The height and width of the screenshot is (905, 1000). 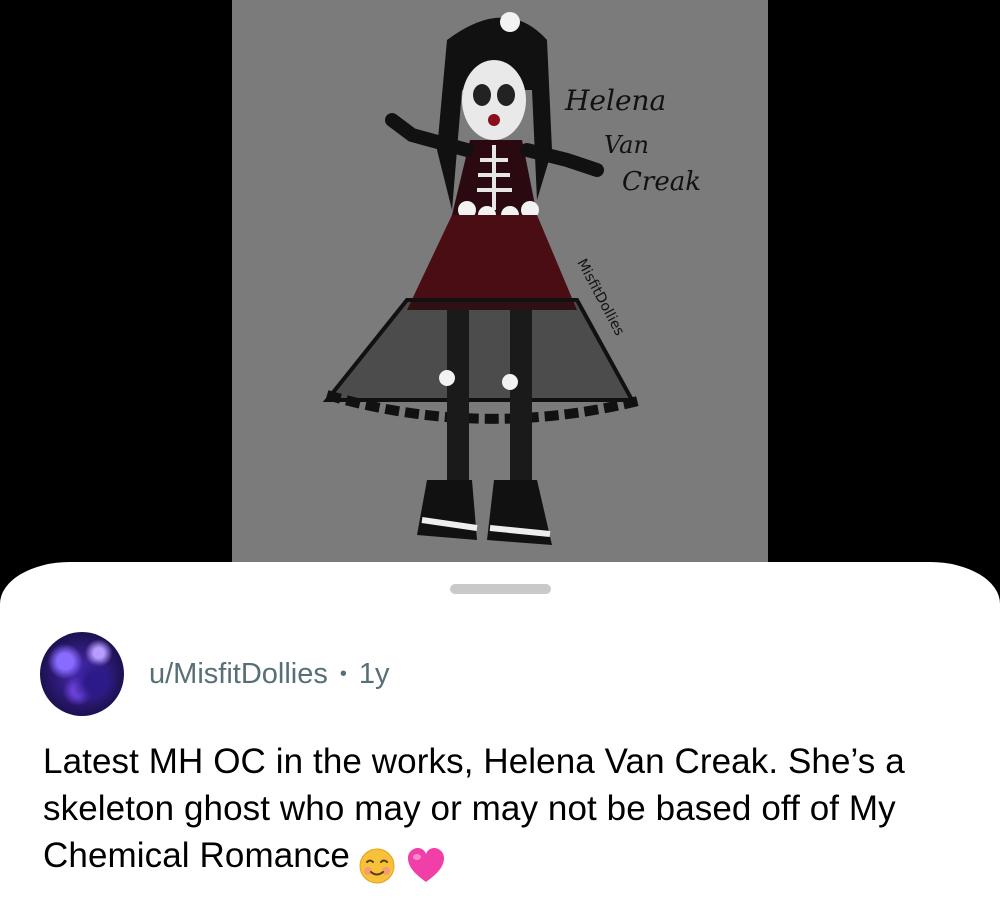 I want to click on username-link: u/MisfitDollies, so click(x=238, y=674).